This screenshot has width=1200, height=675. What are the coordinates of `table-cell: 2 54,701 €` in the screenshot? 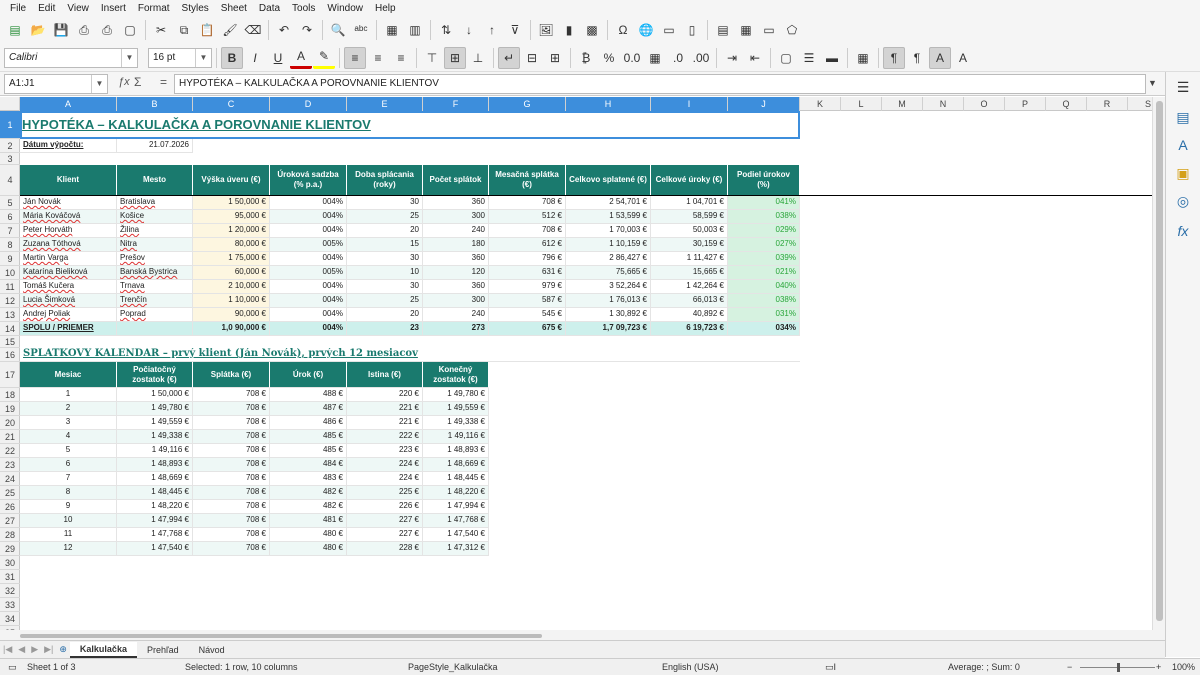 It's located at (608, 203).